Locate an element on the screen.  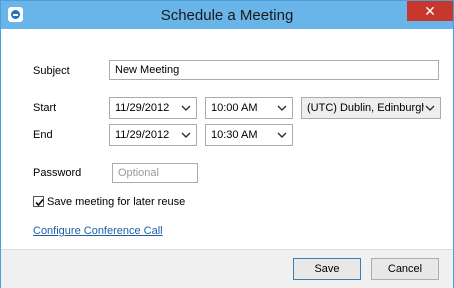
start-time-select: 10:00 AM is located at coordinates (249, 108).